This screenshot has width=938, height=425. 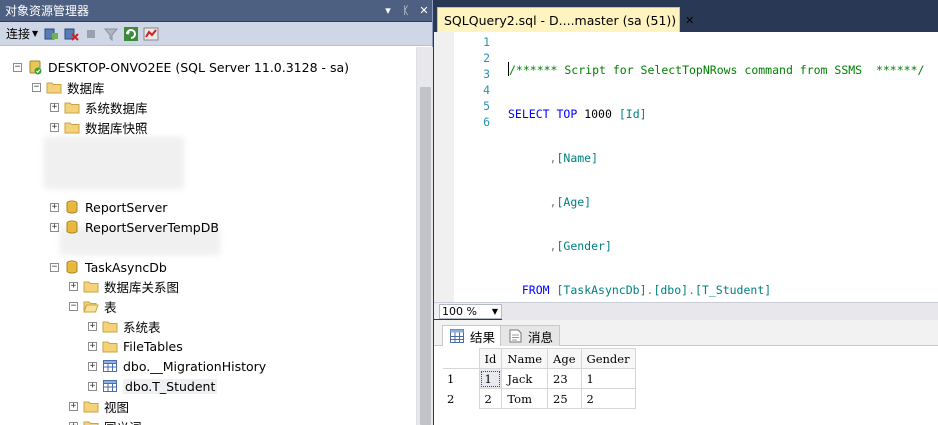 I want to click on editor-horizontal-scrollbar, so click(x=720, y=311).